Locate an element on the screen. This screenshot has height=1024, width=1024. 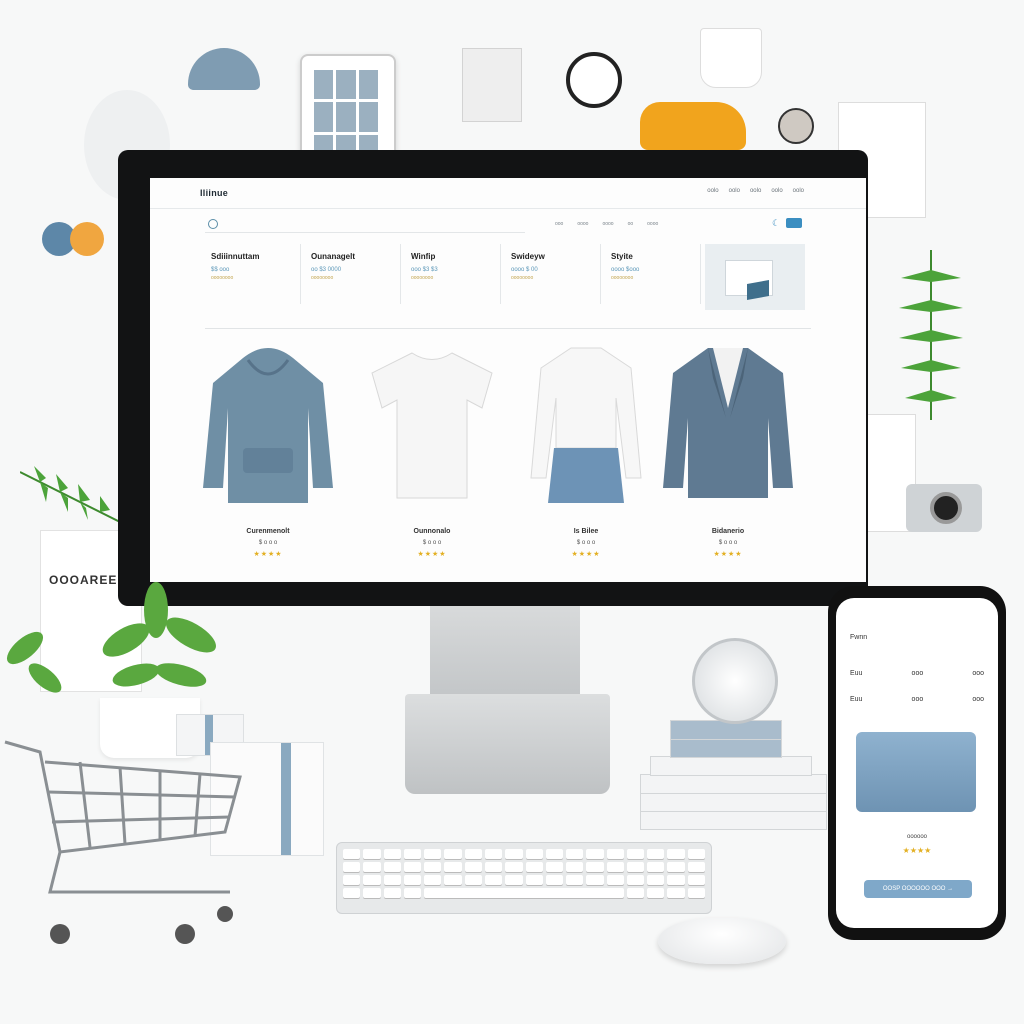
product-card: Ounnonalo $ o o o ★★★★ is located at coordinates (432, 458).